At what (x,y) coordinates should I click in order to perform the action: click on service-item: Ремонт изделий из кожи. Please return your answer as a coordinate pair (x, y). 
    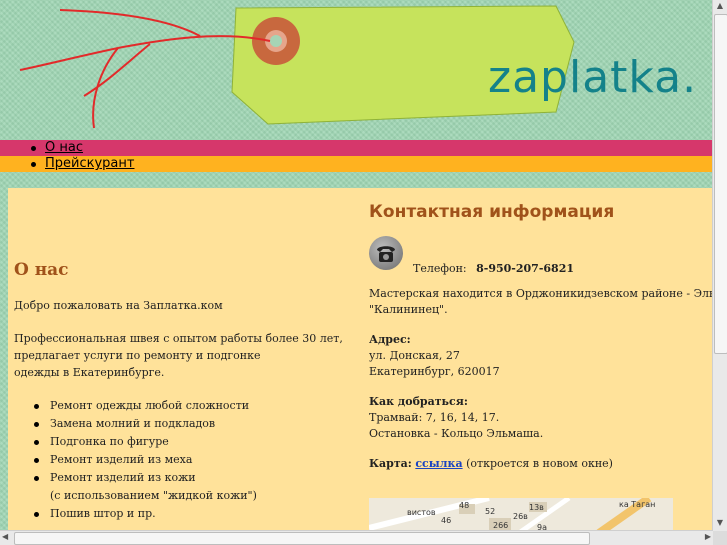
    Looking at the image, I should click on (199, 478).